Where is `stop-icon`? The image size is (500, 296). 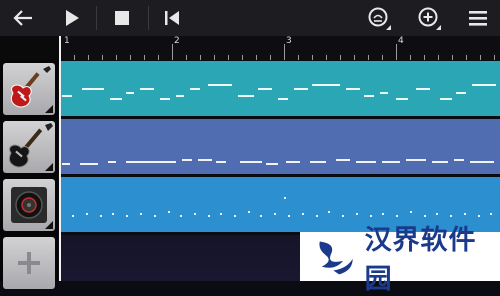 stop-icon is located at coordinates (122, 18).